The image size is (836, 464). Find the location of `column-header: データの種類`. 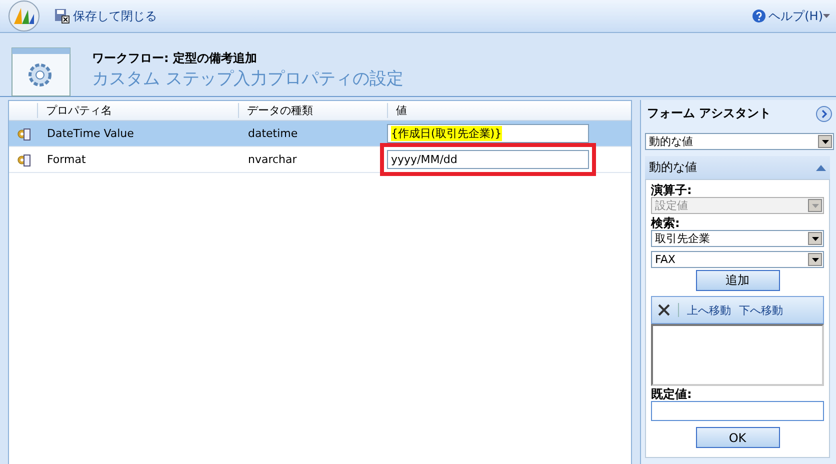

column-header: データの種類 is located at coordinates (312, 110).